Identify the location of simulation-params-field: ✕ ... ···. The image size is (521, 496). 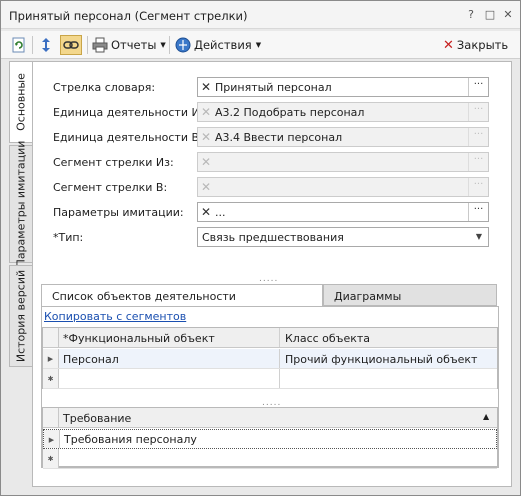
(343, 212).